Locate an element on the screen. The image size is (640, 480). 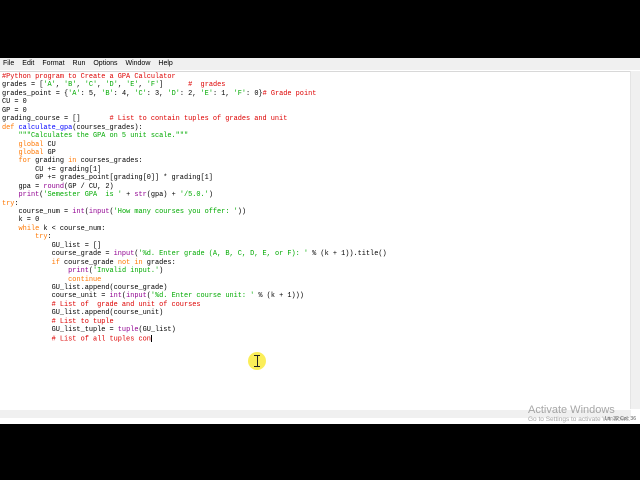
menu-edit: Edit is located at coordinates (28, 64).